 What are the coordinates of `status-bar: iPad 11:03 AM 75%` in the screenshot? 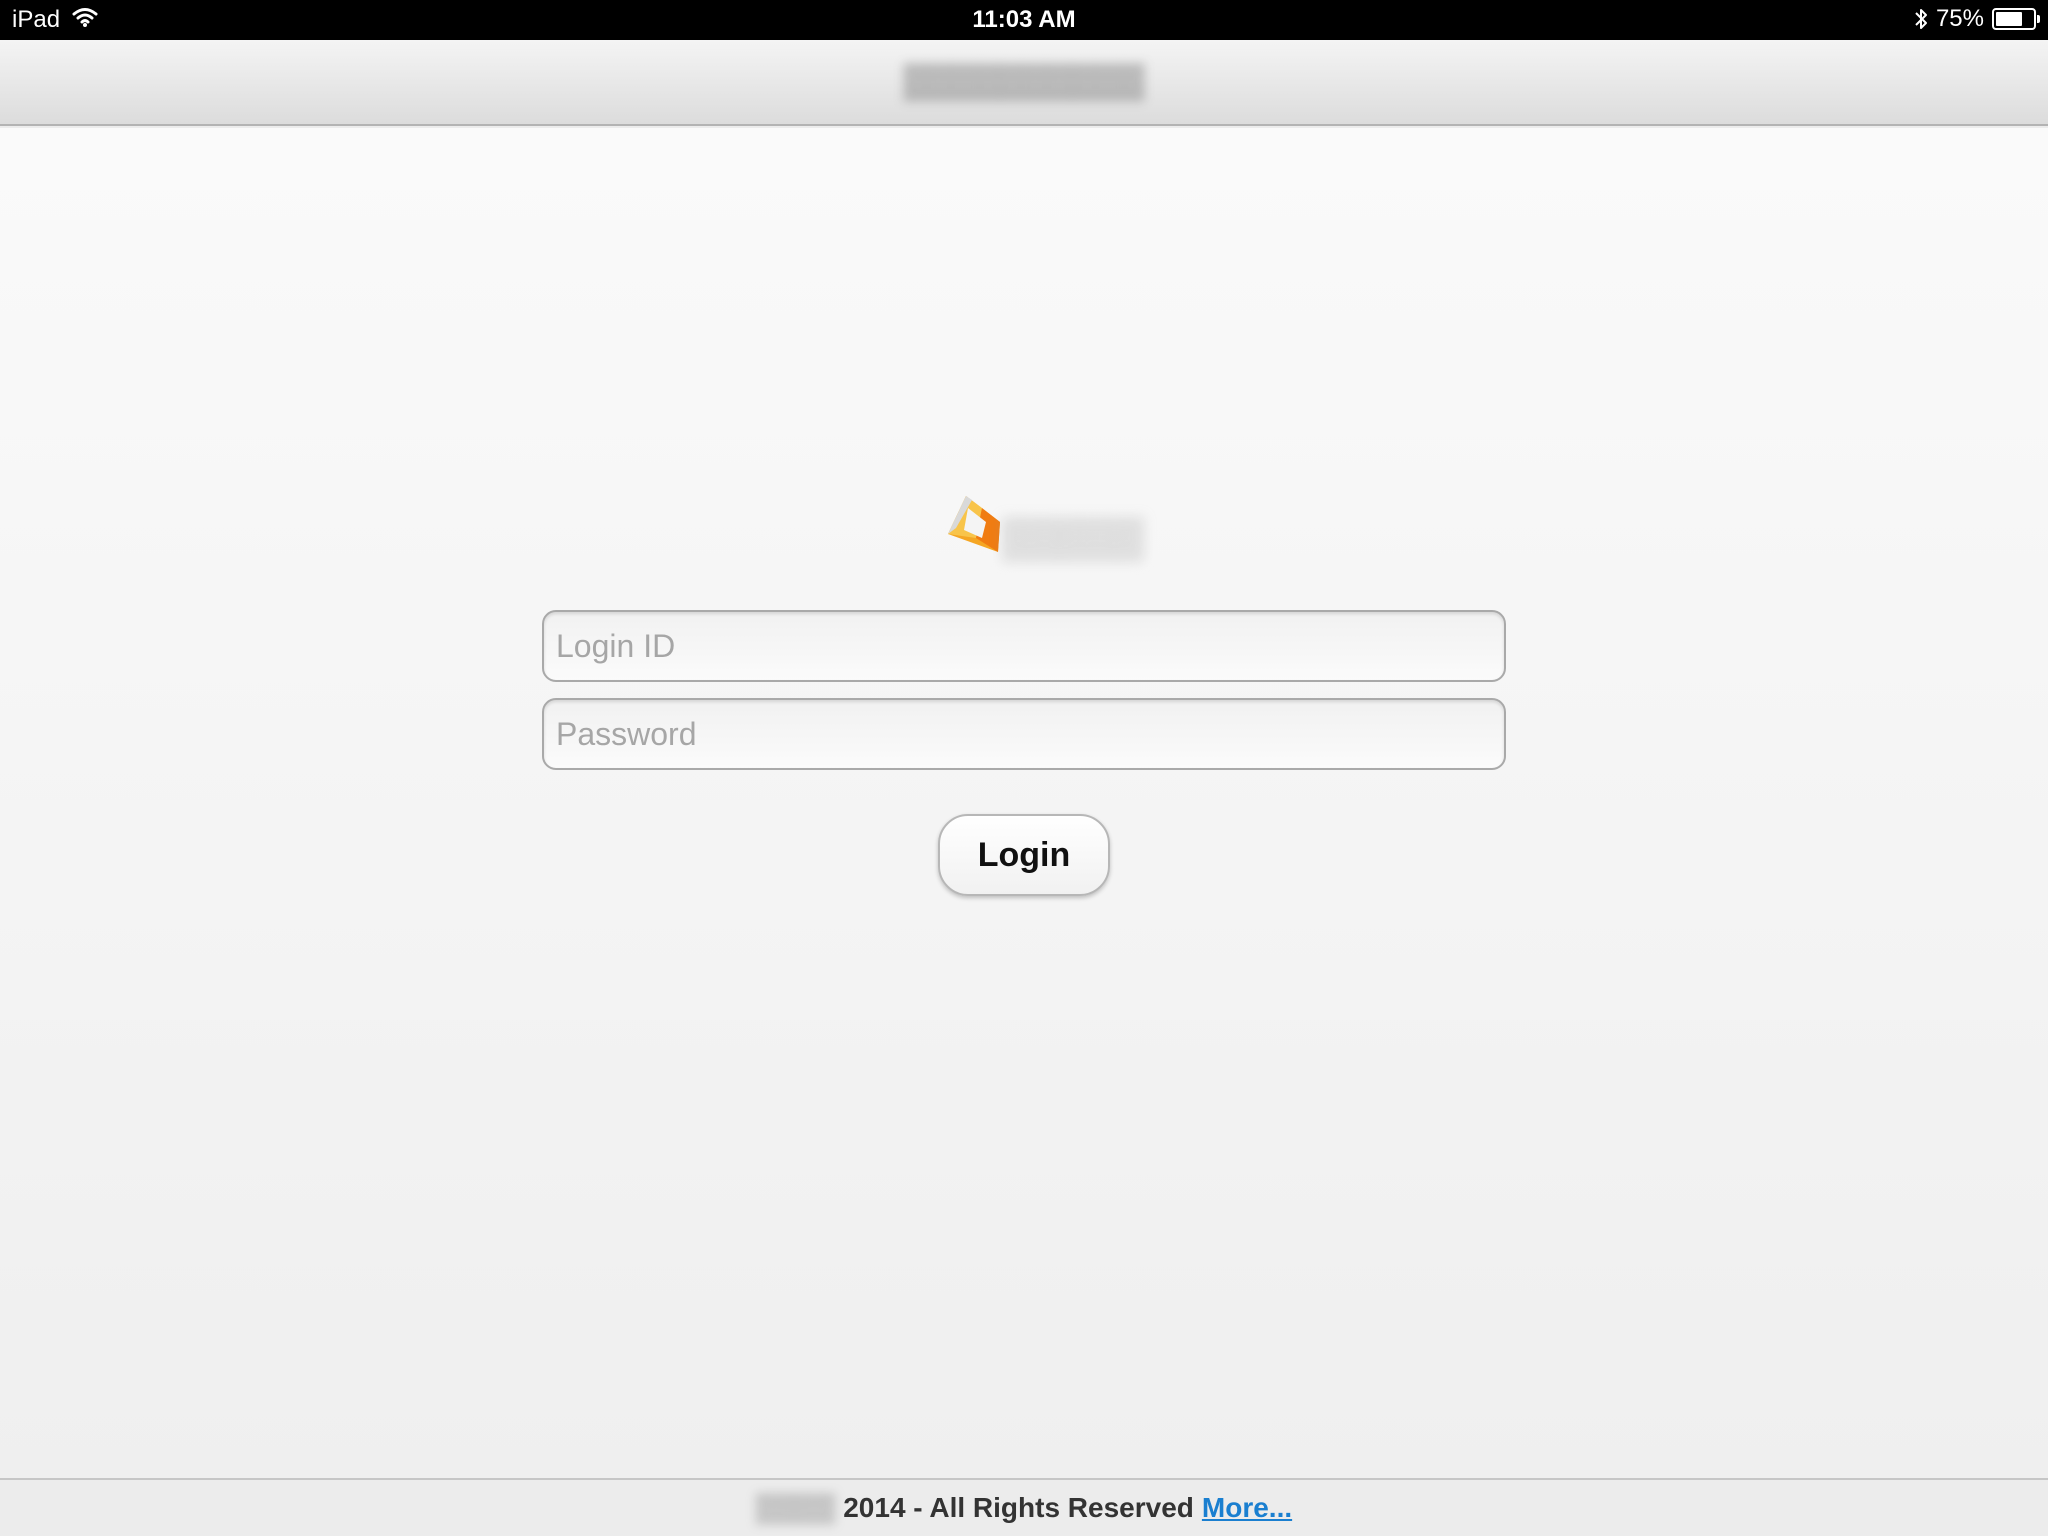 It's located at (1024, 20).